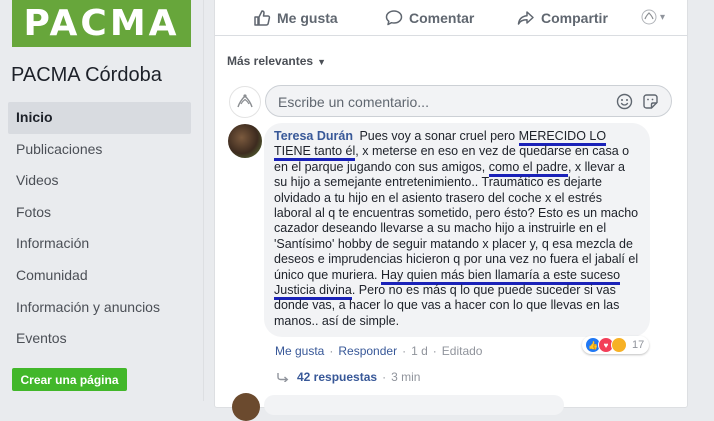 This screenshot has height=421, width=714. What do you see at coordinates (663, 17) in the screenshot?
I see `chevron-down-icon: ▾` at bounding box center [663, 17].